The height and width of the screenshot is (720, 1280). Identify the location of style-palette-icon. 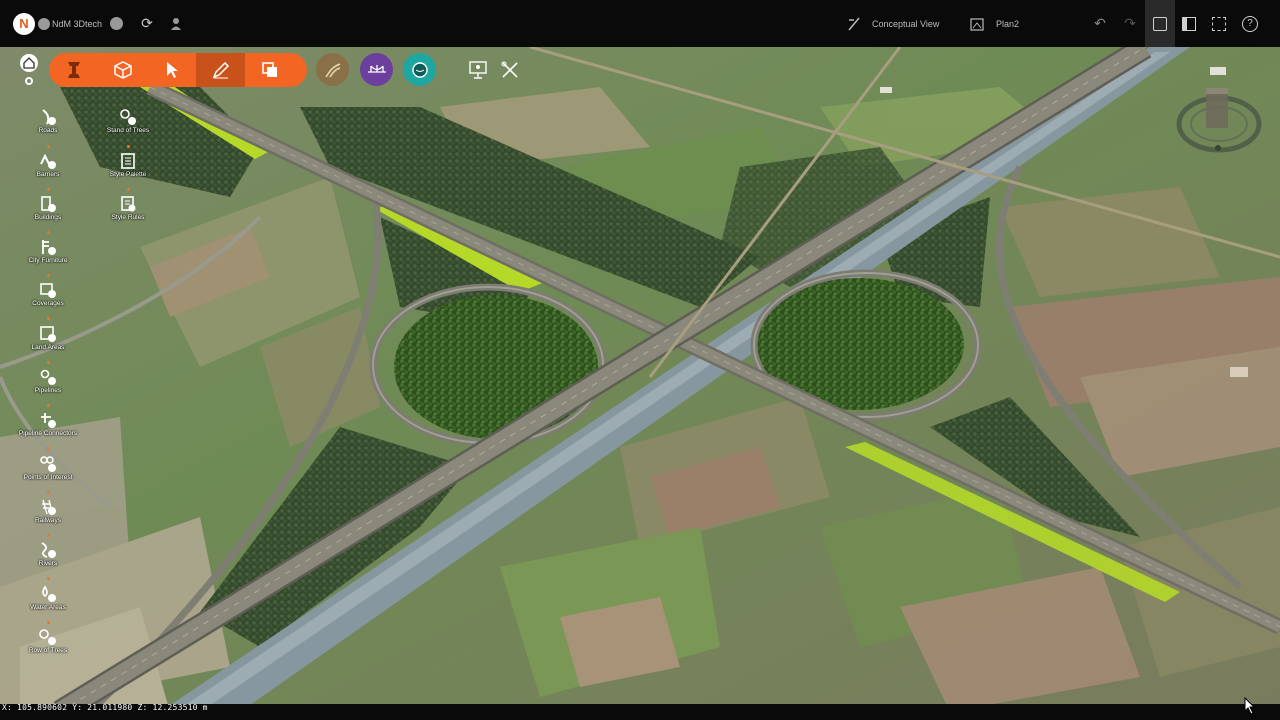
(128, 161).